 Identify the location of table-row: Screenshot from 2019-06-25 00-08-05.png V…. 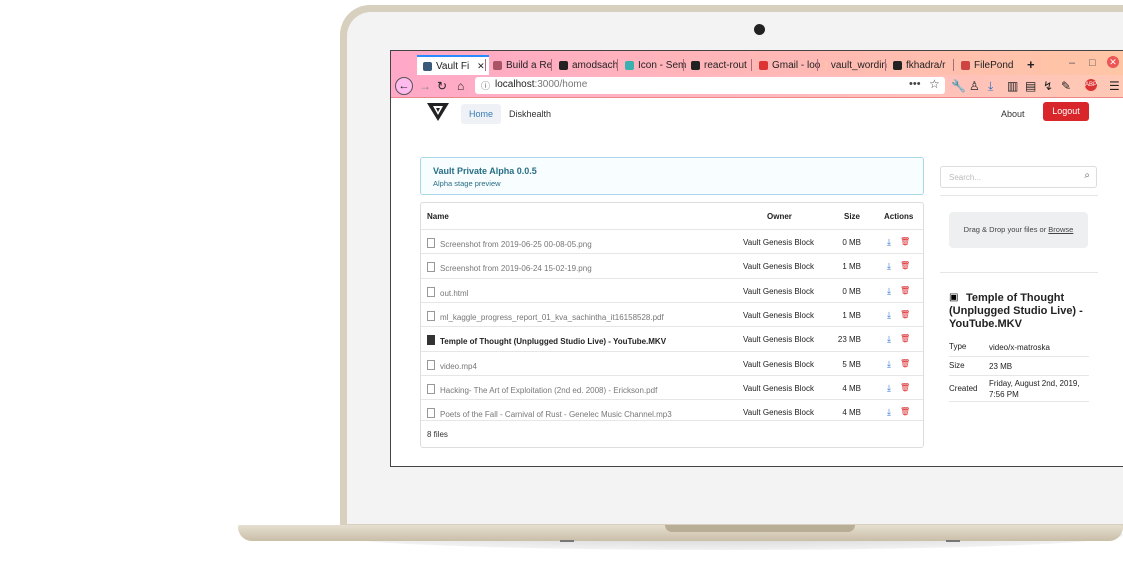
(672, 241).